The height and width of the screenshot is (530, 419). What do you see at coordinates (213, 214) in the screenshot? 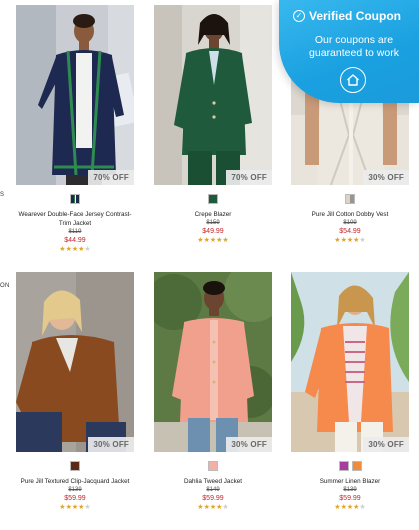
I see `product-name: Crepe Blazer` at bounding box center [213, 214].